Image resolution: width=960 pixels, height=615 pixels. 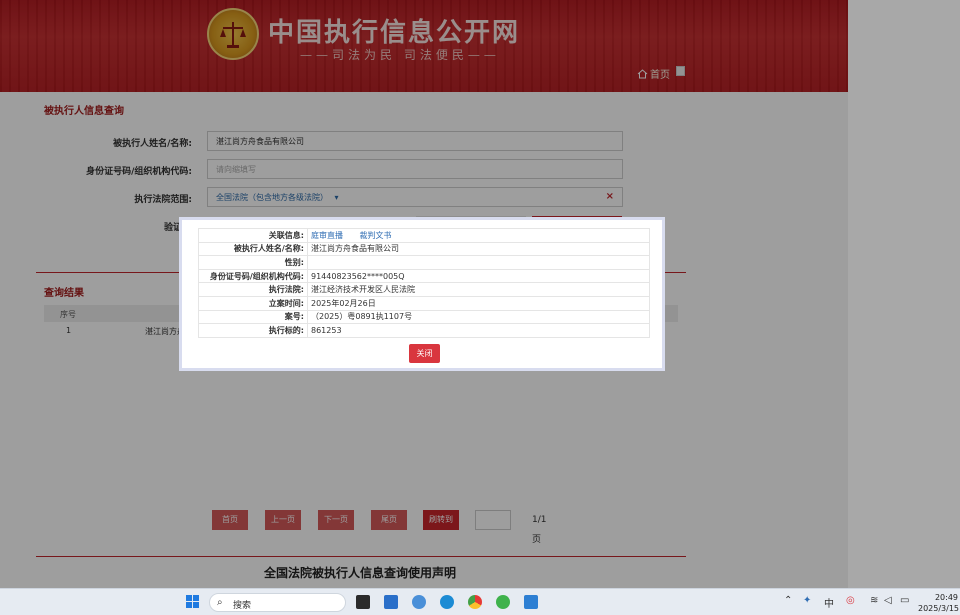 What do you see at coordinates (391, 602) in the screenshot?
I see `store-icon` at bounding box center [391, 602].